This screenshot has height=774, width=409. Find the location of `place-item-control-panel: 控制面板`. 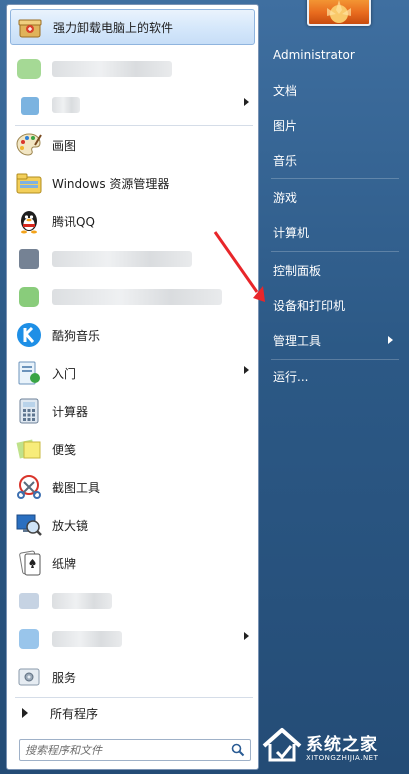

place-item-control-panel: 控制面板 is located at coordinates (334, 270).